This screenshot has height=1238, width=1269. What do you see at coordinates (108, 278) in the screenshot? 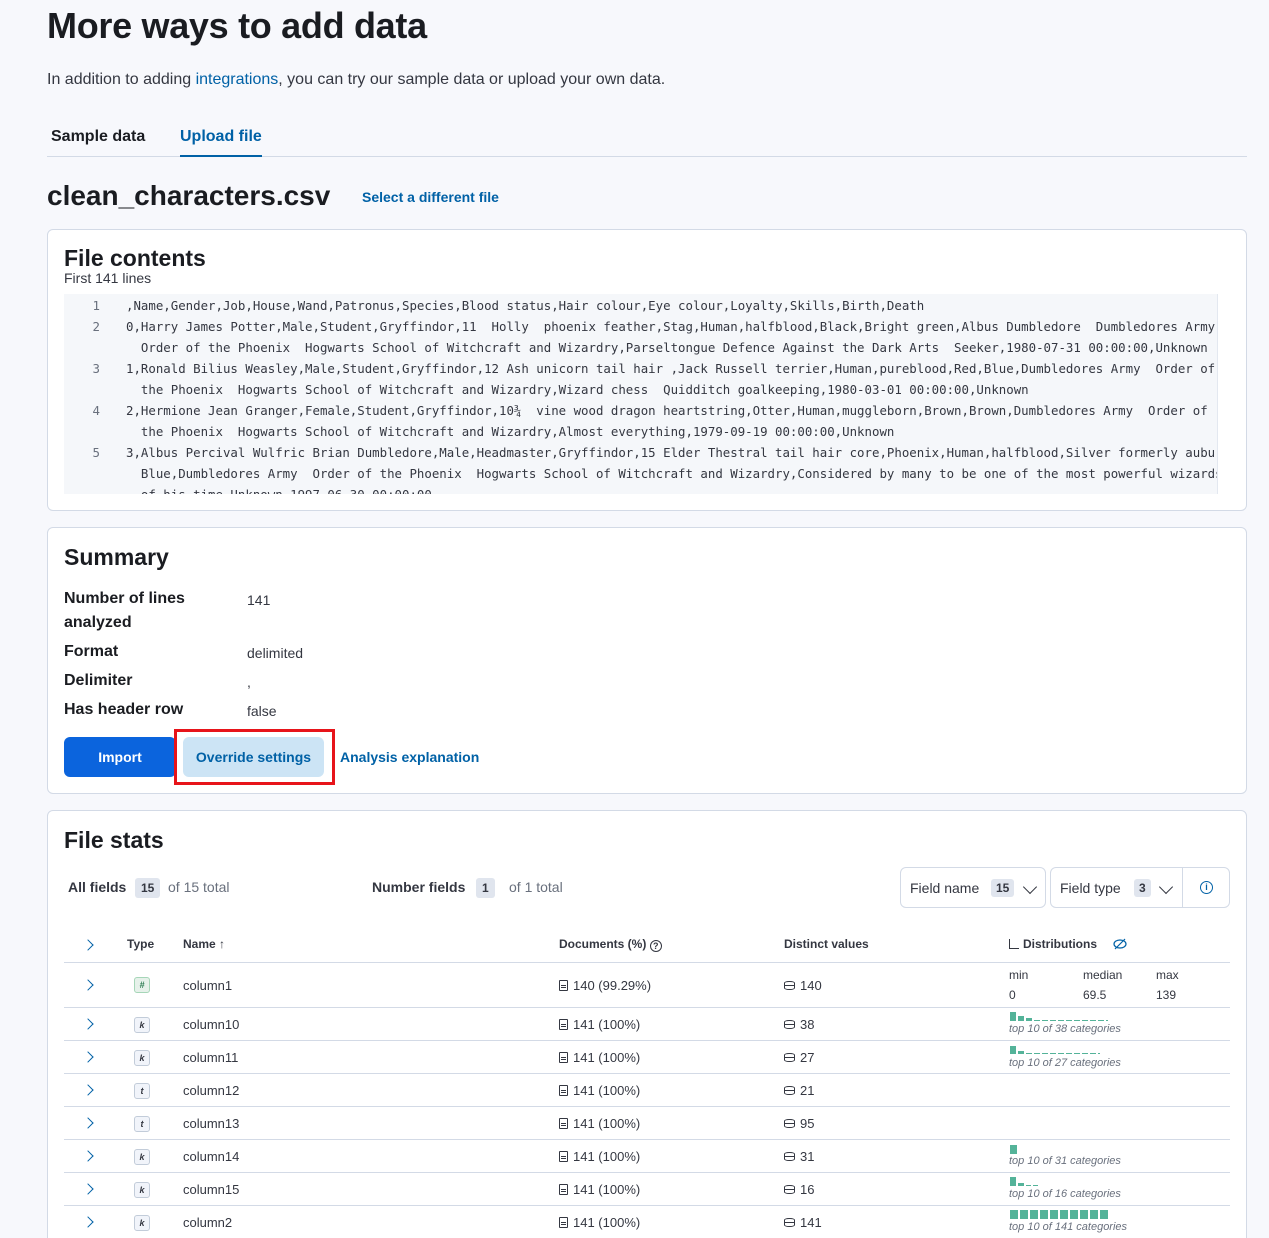
I see `file-contents-subtitle: First 141 lines` at bounding box center [108, 278].